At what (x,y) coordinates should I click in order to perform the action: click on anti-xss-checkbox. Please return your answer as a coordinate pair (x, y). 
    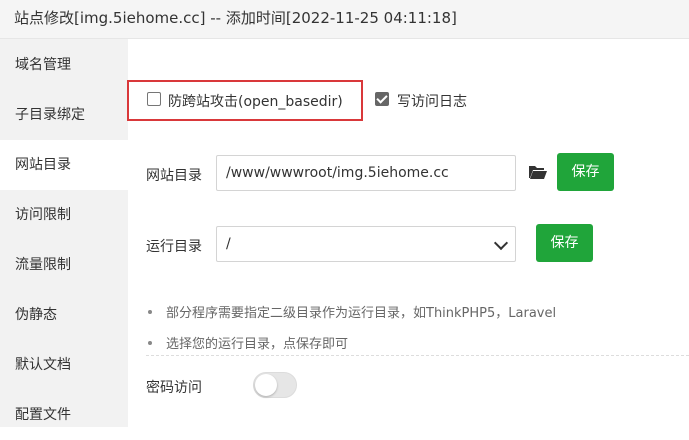
    Looking at the image, I should click on (154, 99).